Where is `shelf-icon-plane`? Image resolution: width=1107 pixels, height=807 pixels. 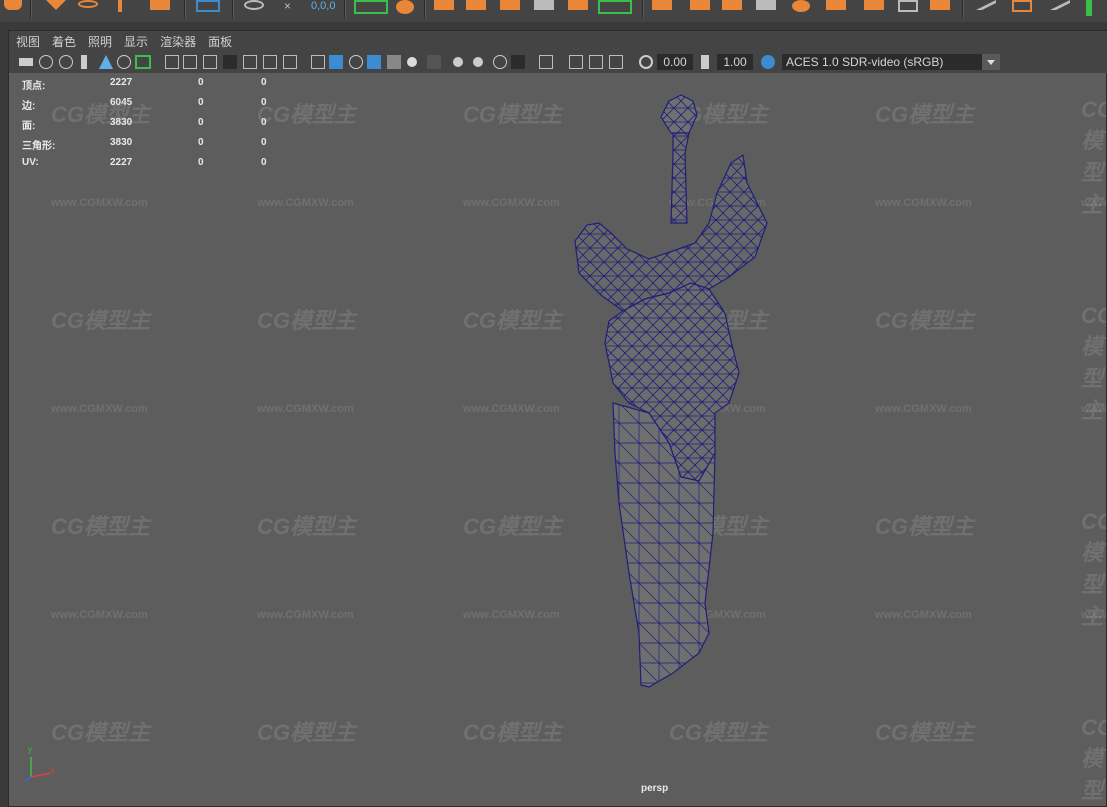
shelf-icon-plane is located at coordinates (836, 5).